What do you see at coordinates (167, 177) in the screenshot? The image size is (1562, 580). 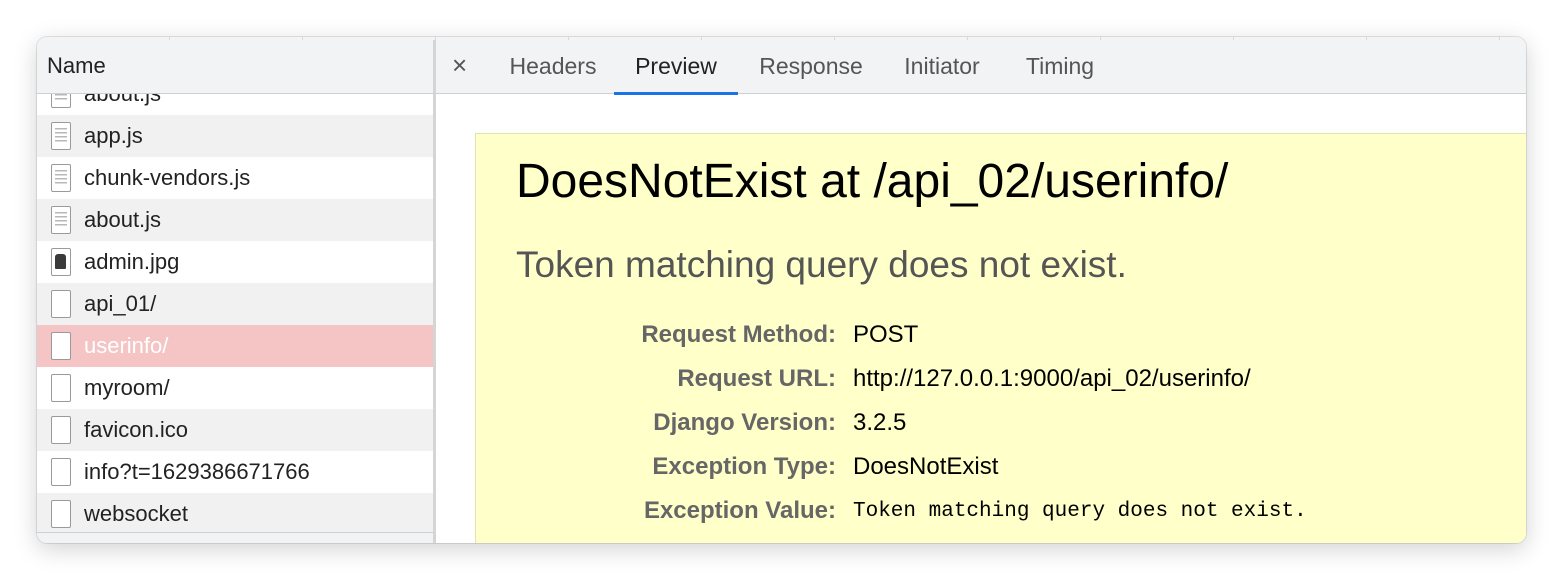 I see `request-name: chunk-vendors.js` at bounding box center [167, 177].